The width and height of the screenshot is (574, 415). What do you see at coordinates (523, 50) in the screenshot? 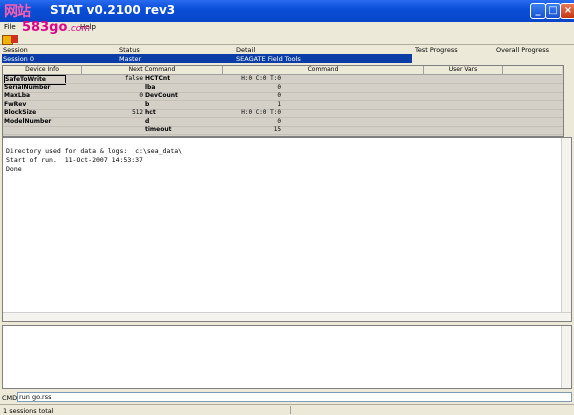
I see `overall-progress-col: Overall Progress` at bounding box center [523, 50].